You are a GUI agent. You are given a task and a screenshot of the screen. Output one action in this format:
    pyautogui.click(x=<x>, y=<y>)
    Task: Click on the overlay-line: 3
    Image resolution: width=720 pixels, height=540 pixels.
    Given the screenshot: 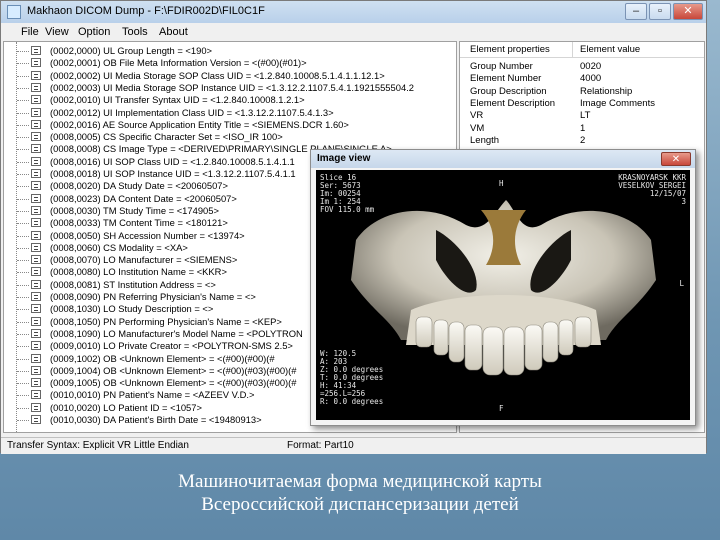 What is the action you would take?
    pyautogui.click(x=683, y=201)
    